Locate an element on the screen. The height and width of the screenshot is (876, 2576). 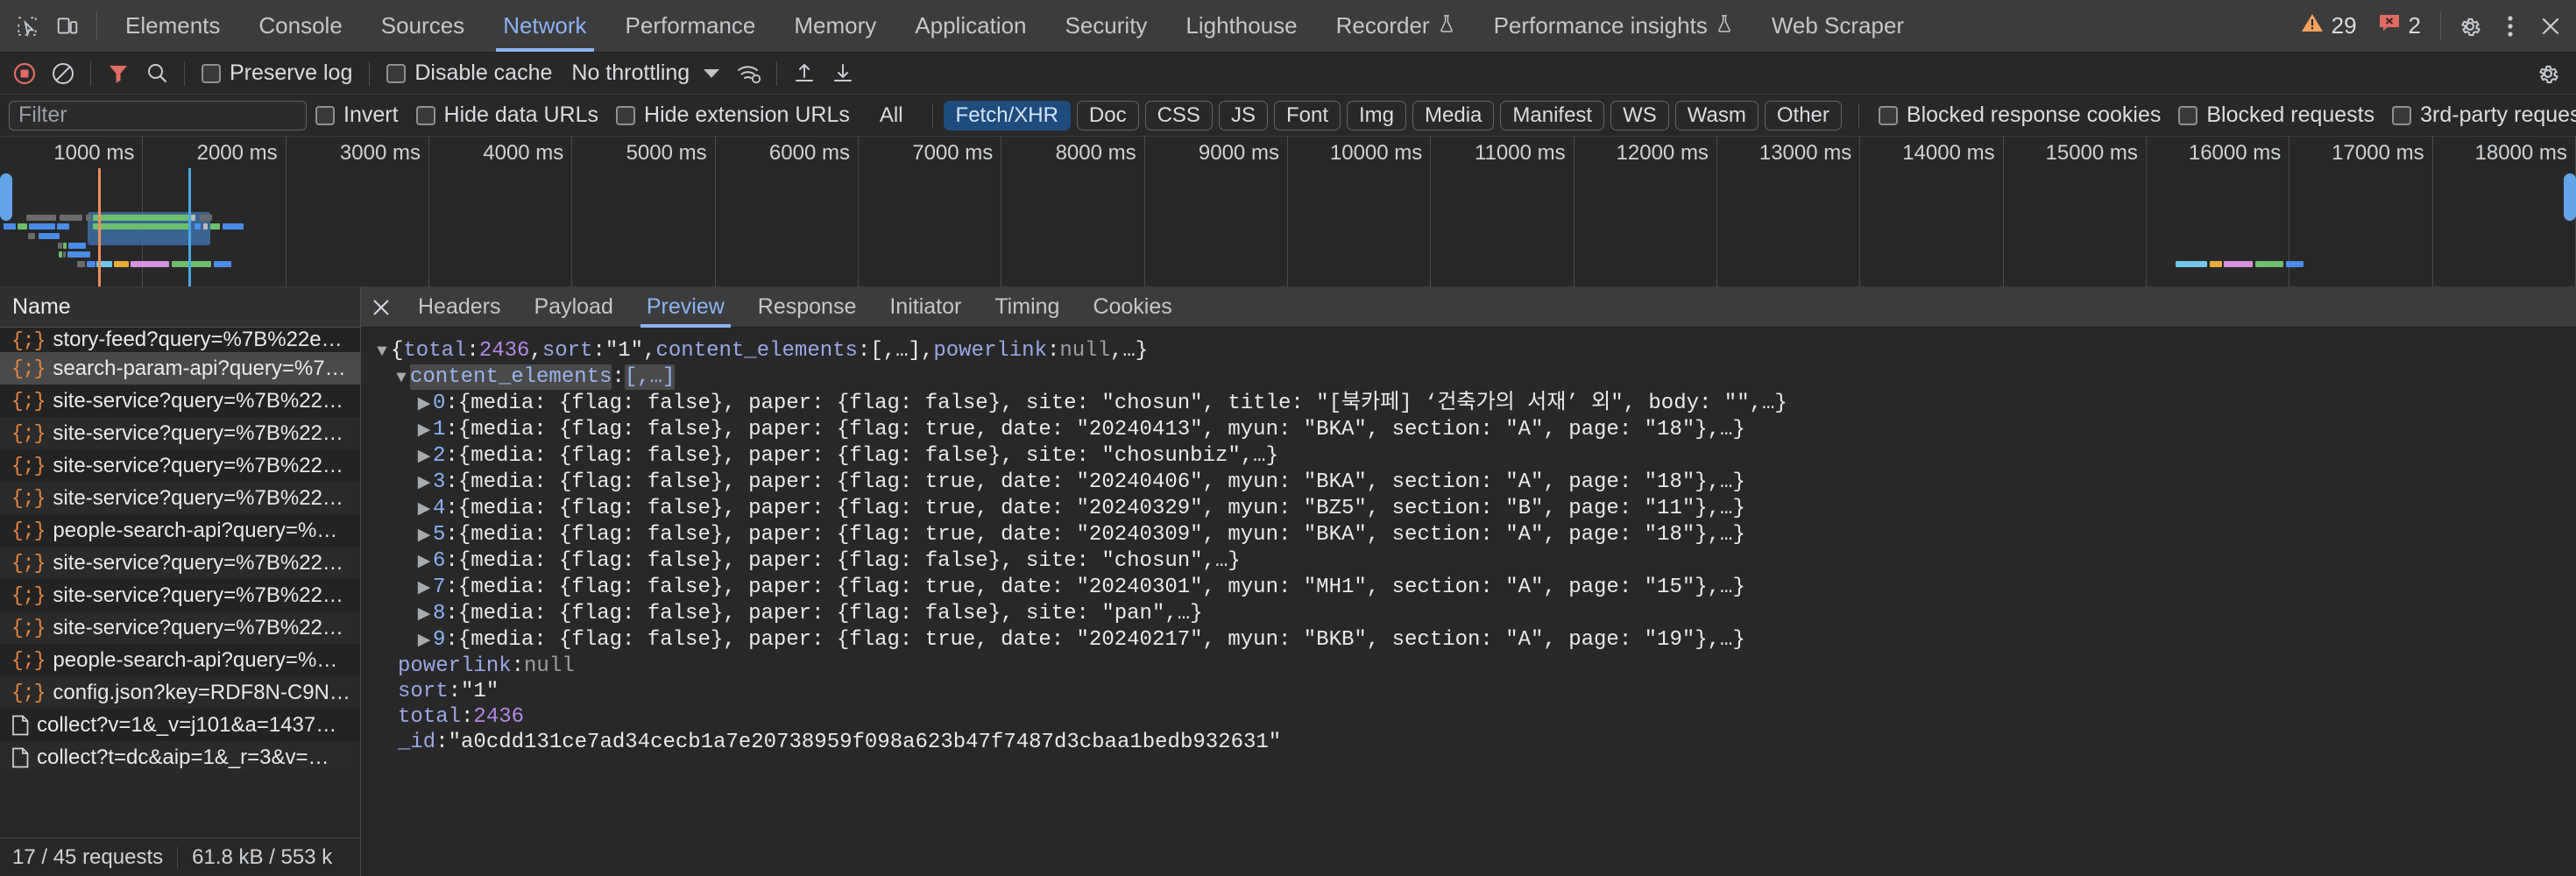
close-icon is located at coordinates (2550, 26).